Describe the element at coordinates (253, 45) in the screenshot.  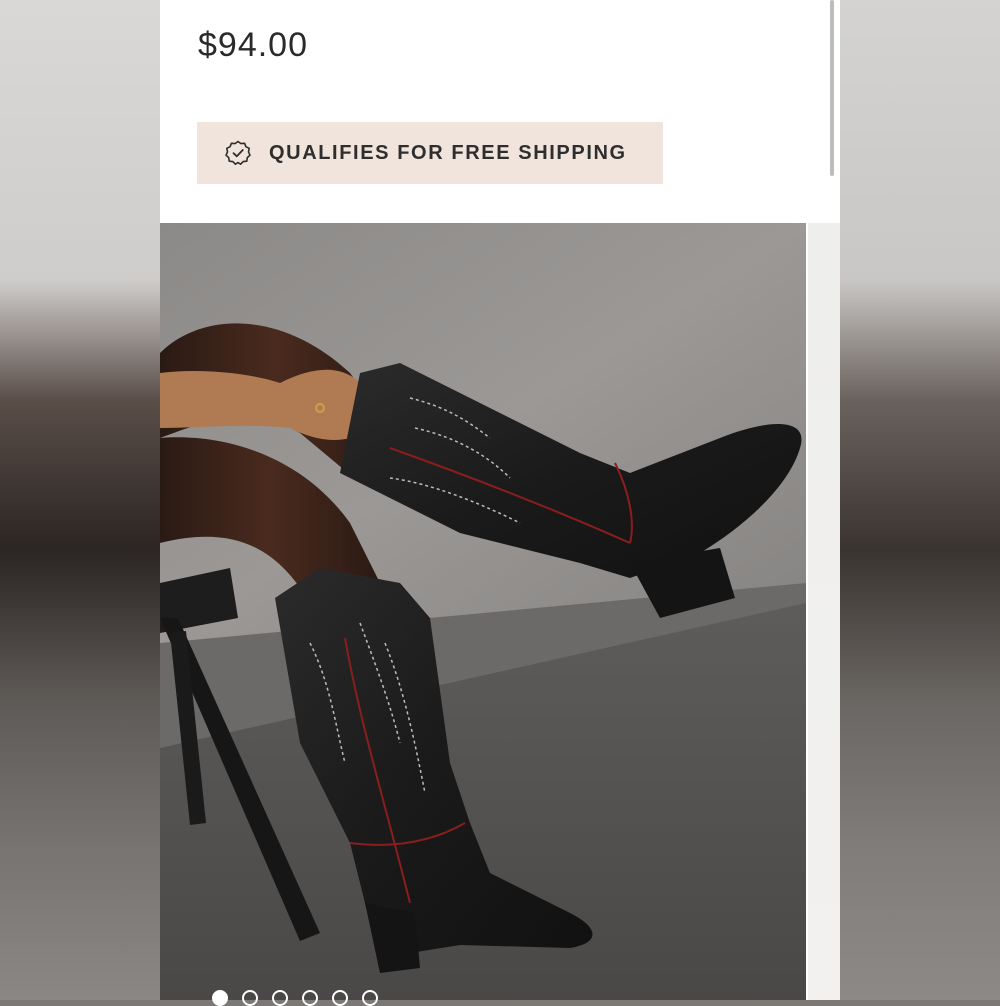
I see `product-price: $94.00` at that location.